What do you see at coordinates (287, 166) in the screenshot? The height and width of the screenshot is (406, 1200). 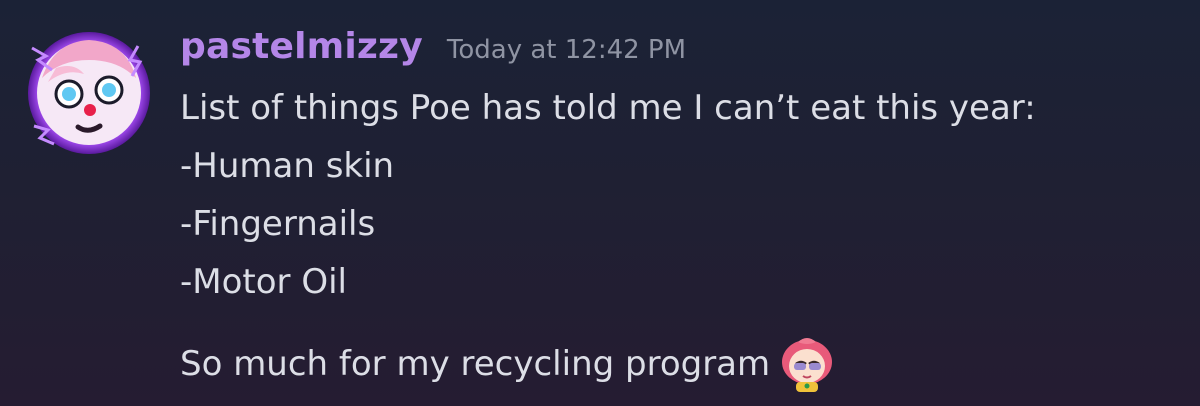 I see `message-line-2: -Human skin` at bounding box center [287, 166].